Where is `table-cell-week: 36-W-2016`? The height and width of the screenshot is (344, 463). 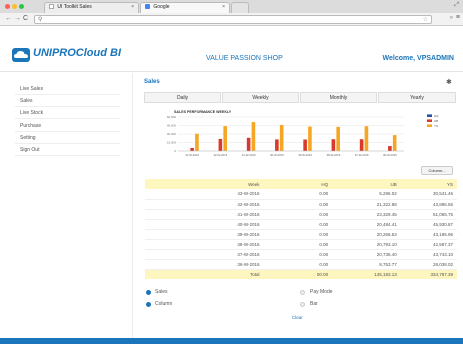
table-cell-week: 36-W-2016 is located at coordinates (229, 264).